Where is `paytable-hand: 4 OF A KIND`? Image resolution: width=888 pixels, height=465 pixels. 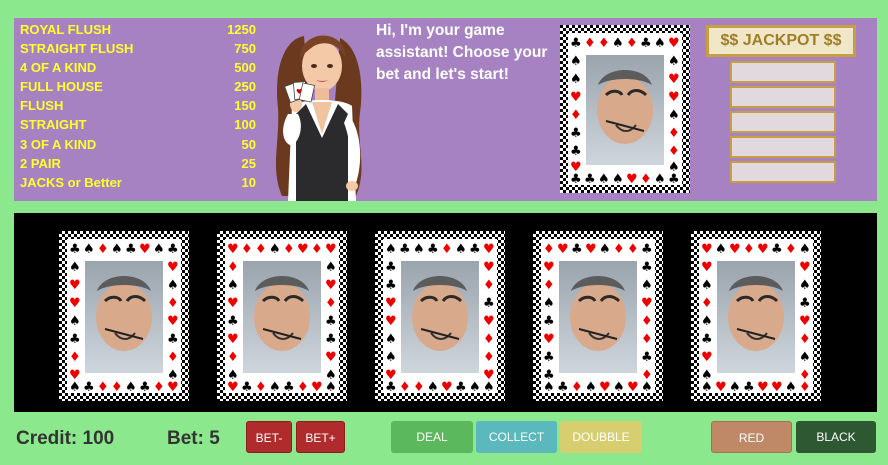
paytable-hand: 4 OF A KIND is located at coordinates (58, 68).